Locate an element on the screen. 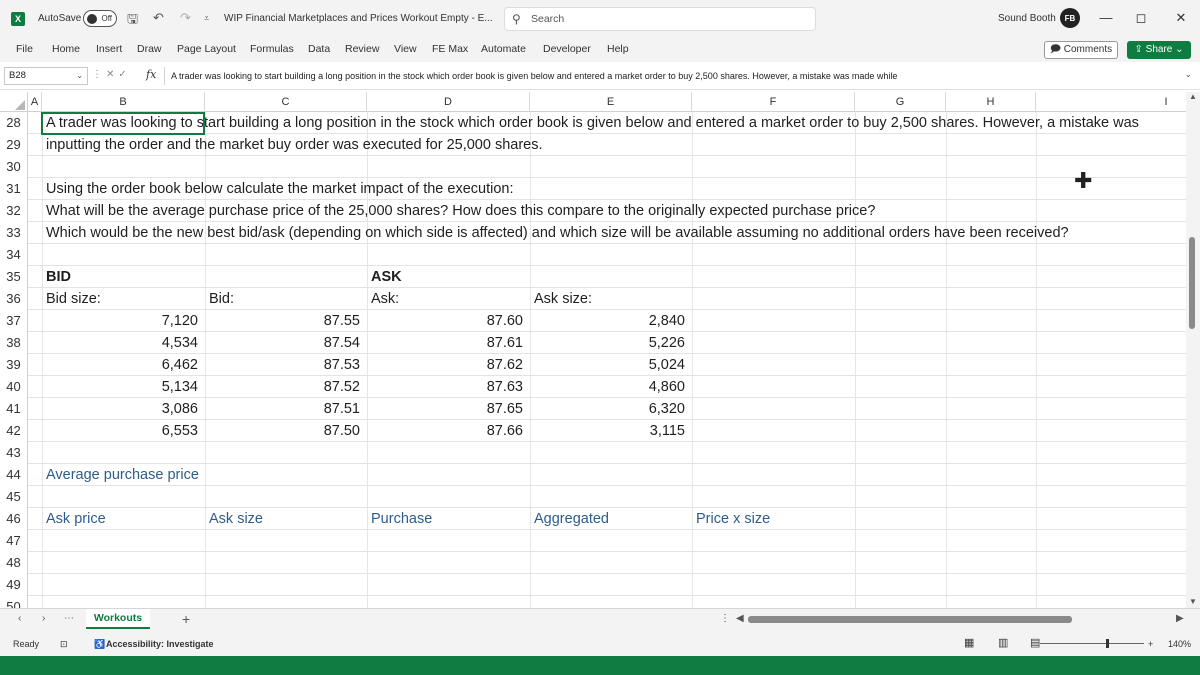 The image size is (1200, 675). row-header: 48 is located at coordinates (14, 563).